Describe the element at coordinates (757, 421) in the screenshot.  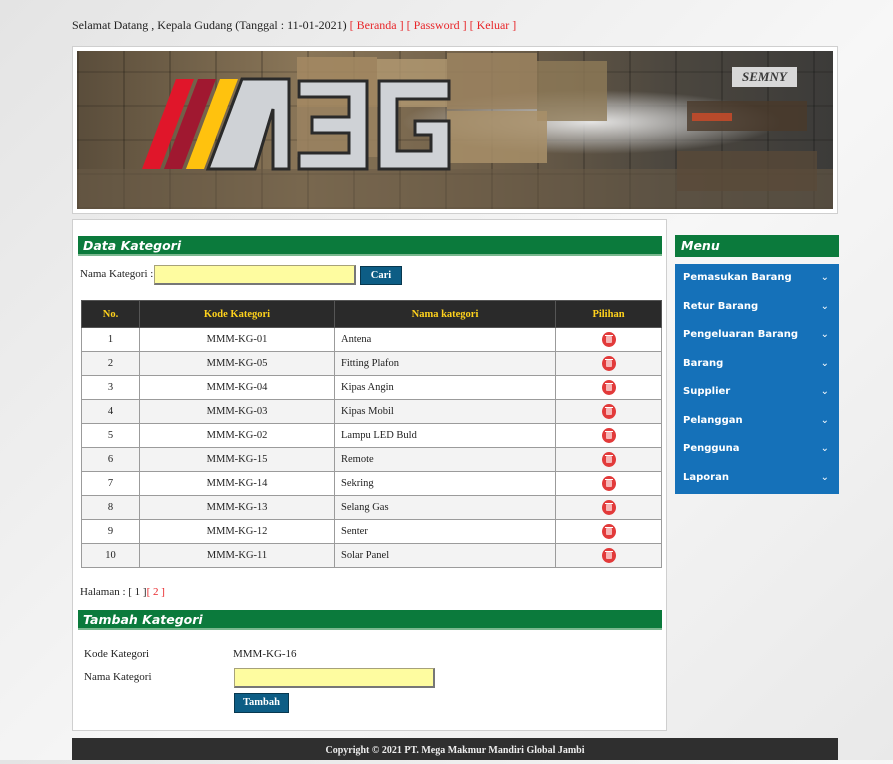
I see `menu-item-pelanggan: Pelanggan ⌄` at that location.